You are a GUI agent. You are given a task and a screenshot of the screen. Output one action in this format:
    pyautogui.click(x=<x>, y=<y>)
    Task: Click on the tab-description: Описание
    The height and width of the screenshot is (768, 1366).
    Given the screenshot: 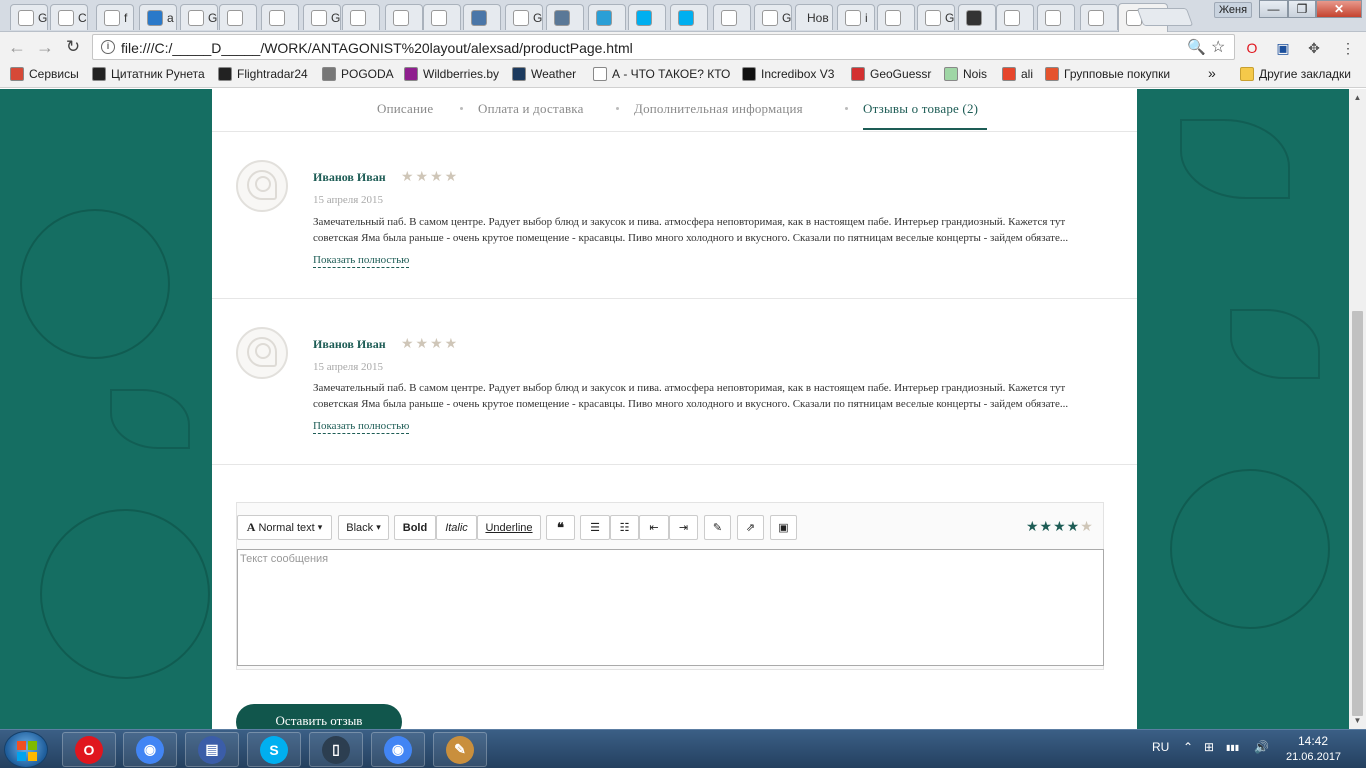 What is the action you would take?
    pyautogui.click(x=405, y=109)
    